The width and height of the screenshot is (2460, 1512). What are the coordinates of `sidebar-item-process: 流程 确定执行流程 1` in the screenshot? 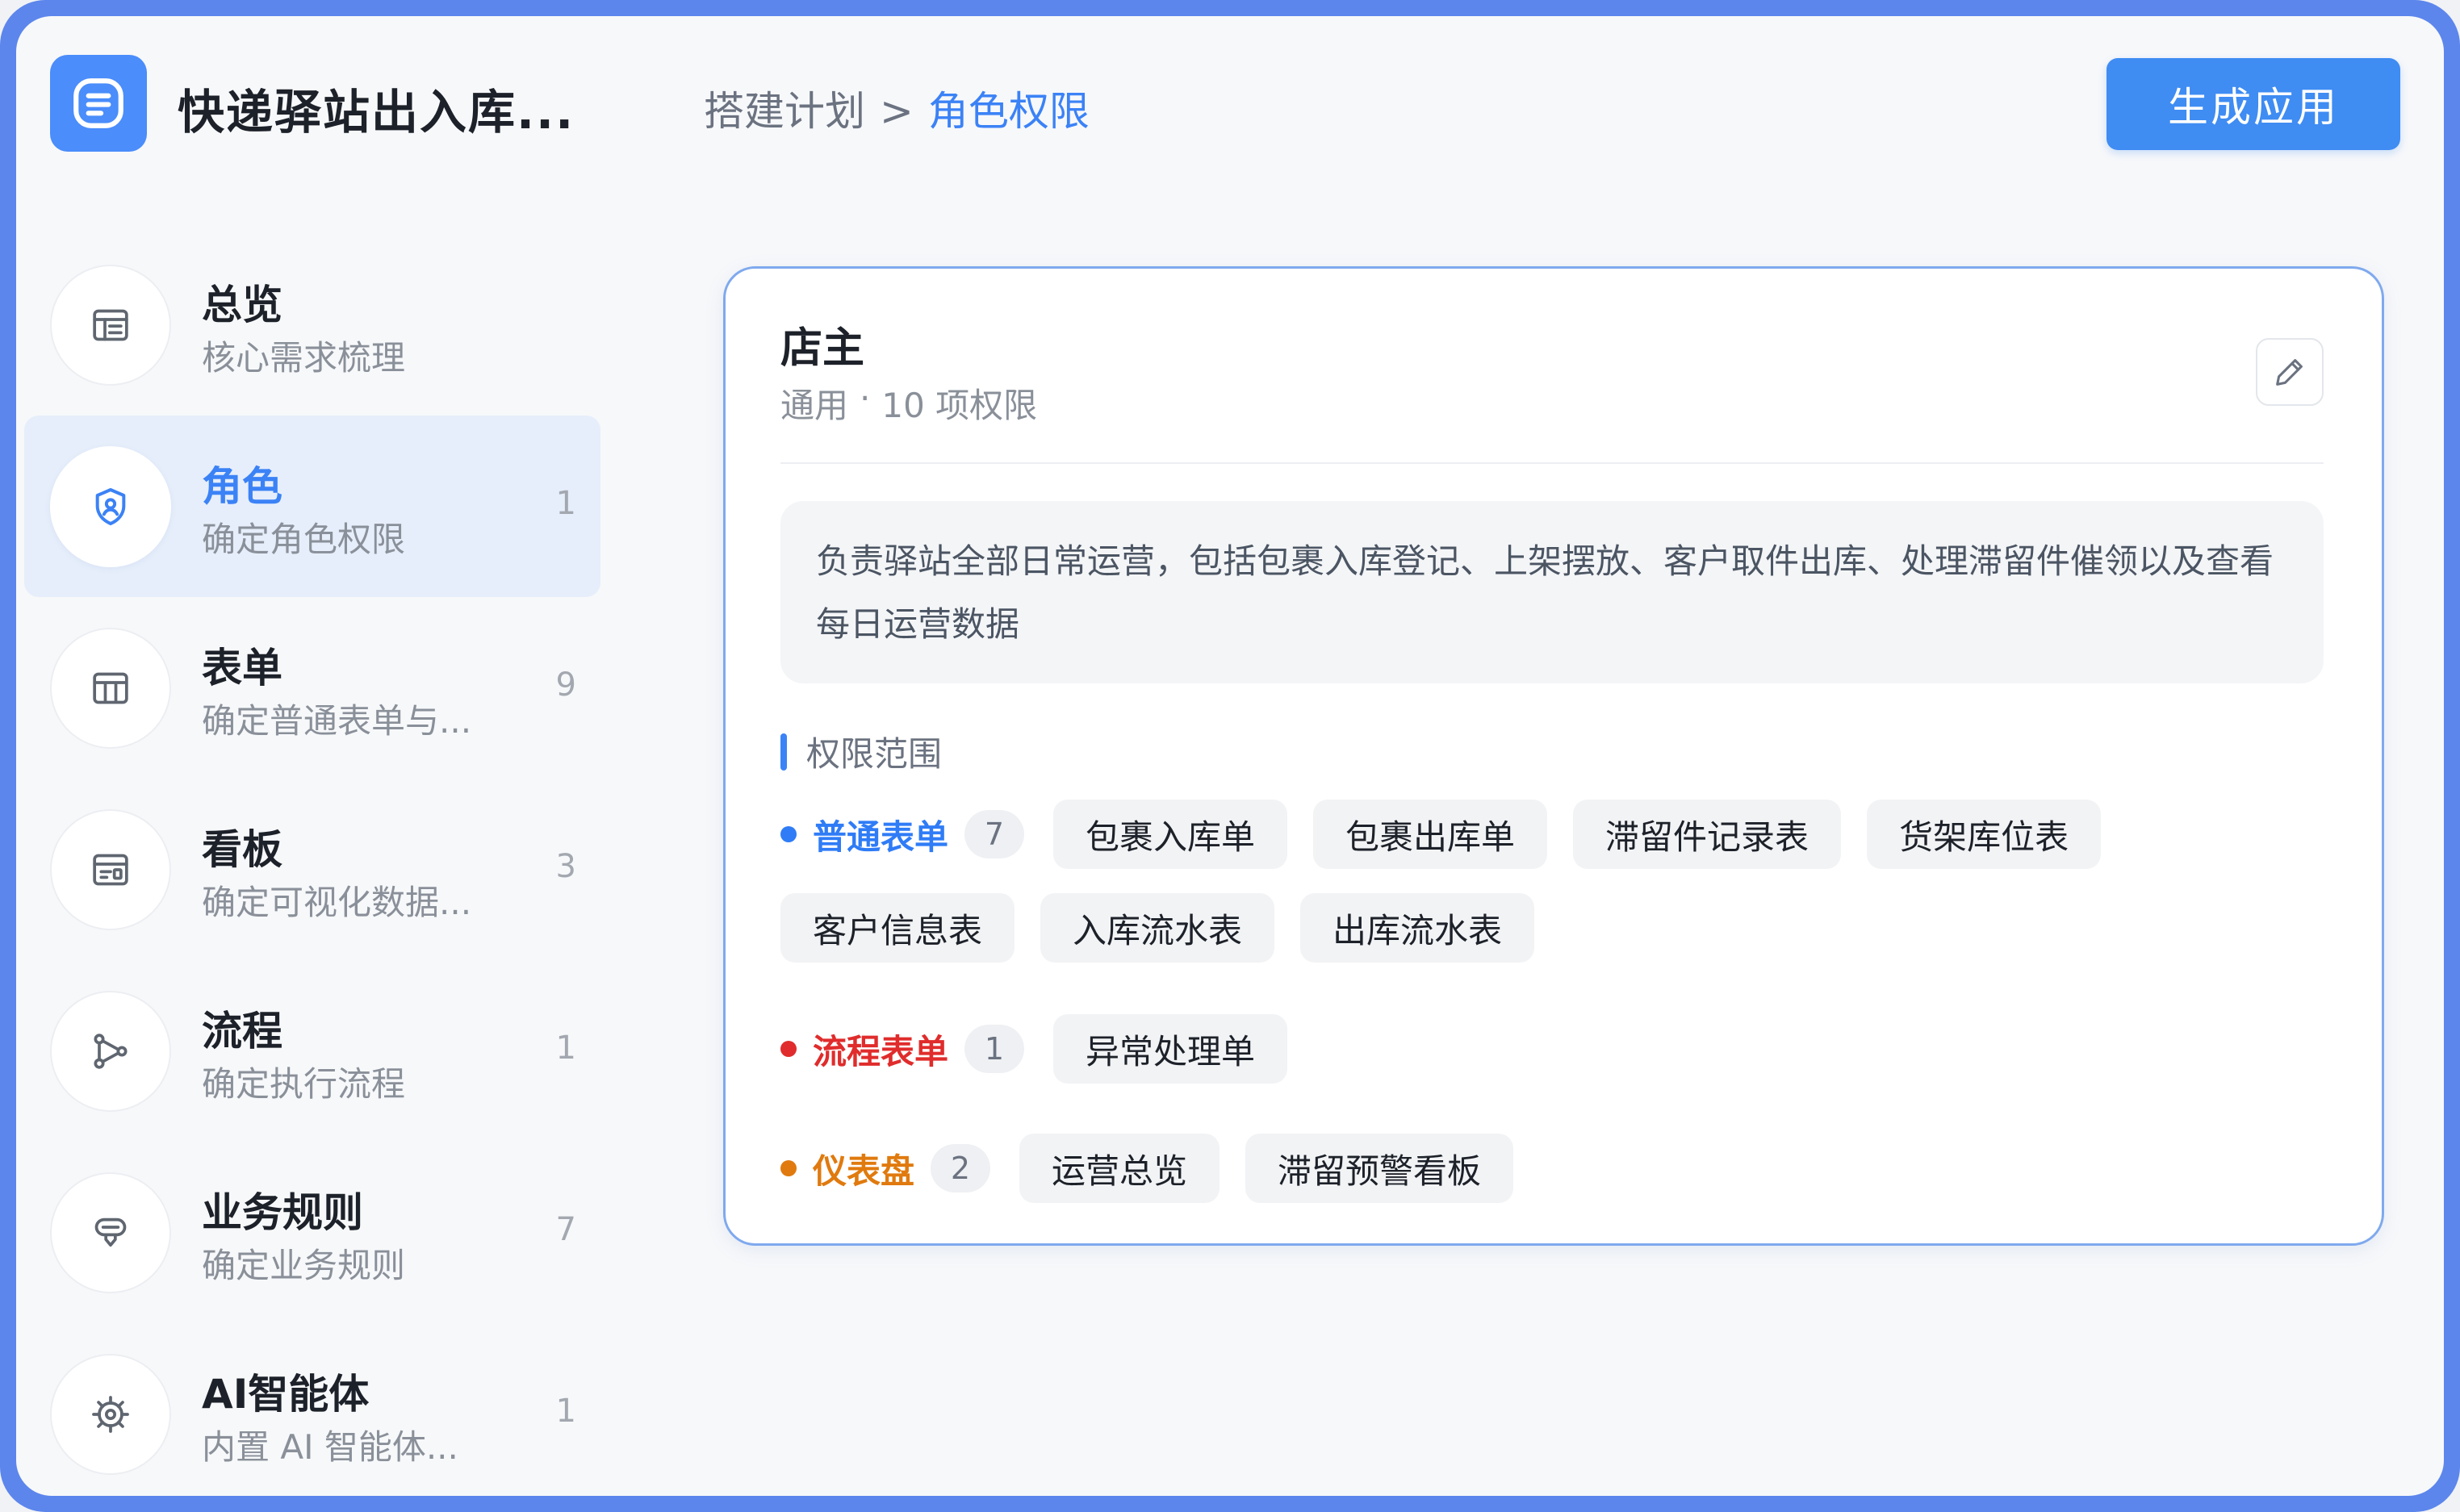 It's located at (312, 1051).